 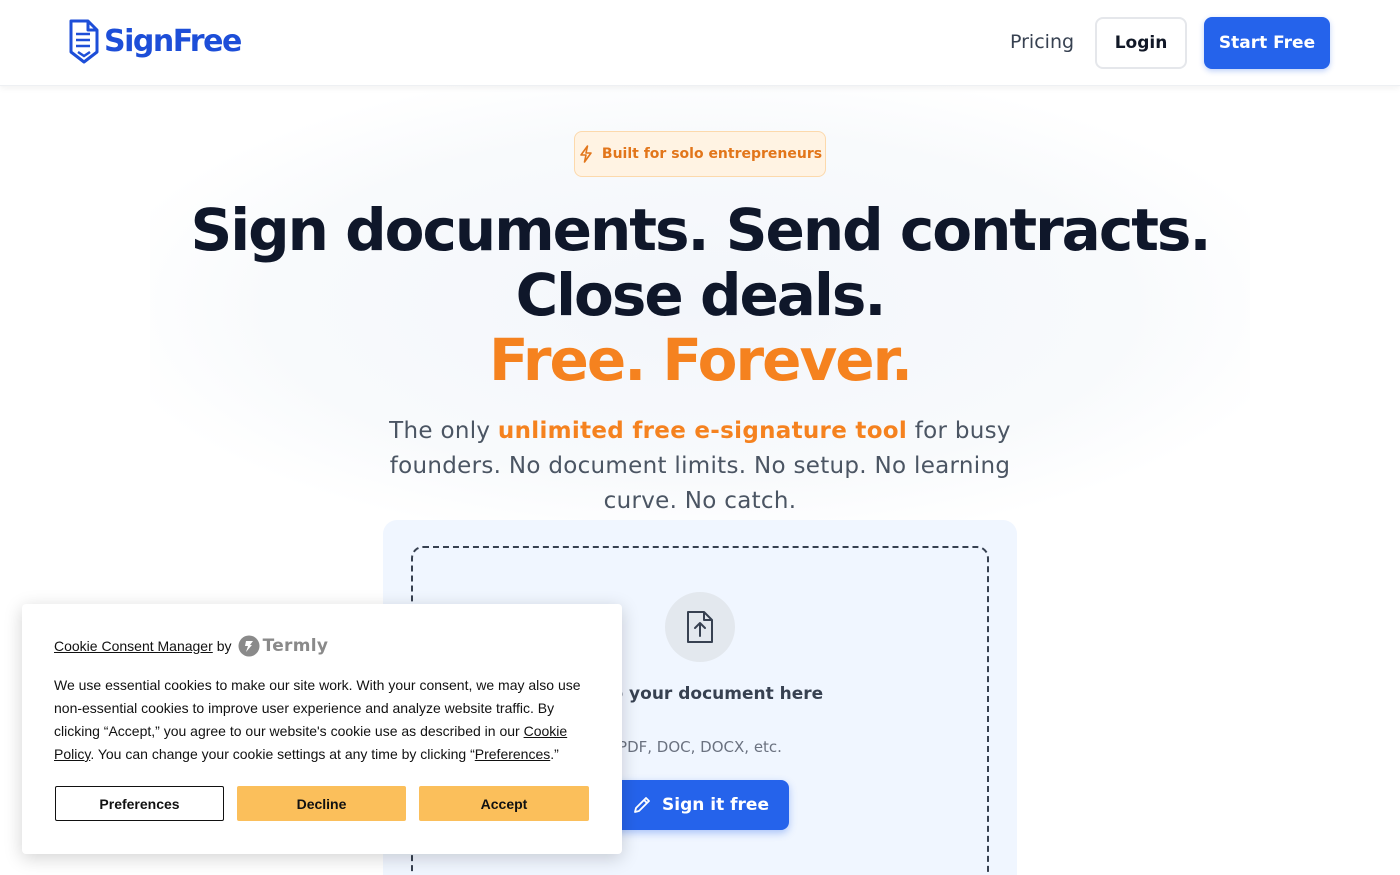 What do you see at coordinates (224, 646) in the screenshot?
I see `cookie-by-text: by` at bounding box center [224, 646].